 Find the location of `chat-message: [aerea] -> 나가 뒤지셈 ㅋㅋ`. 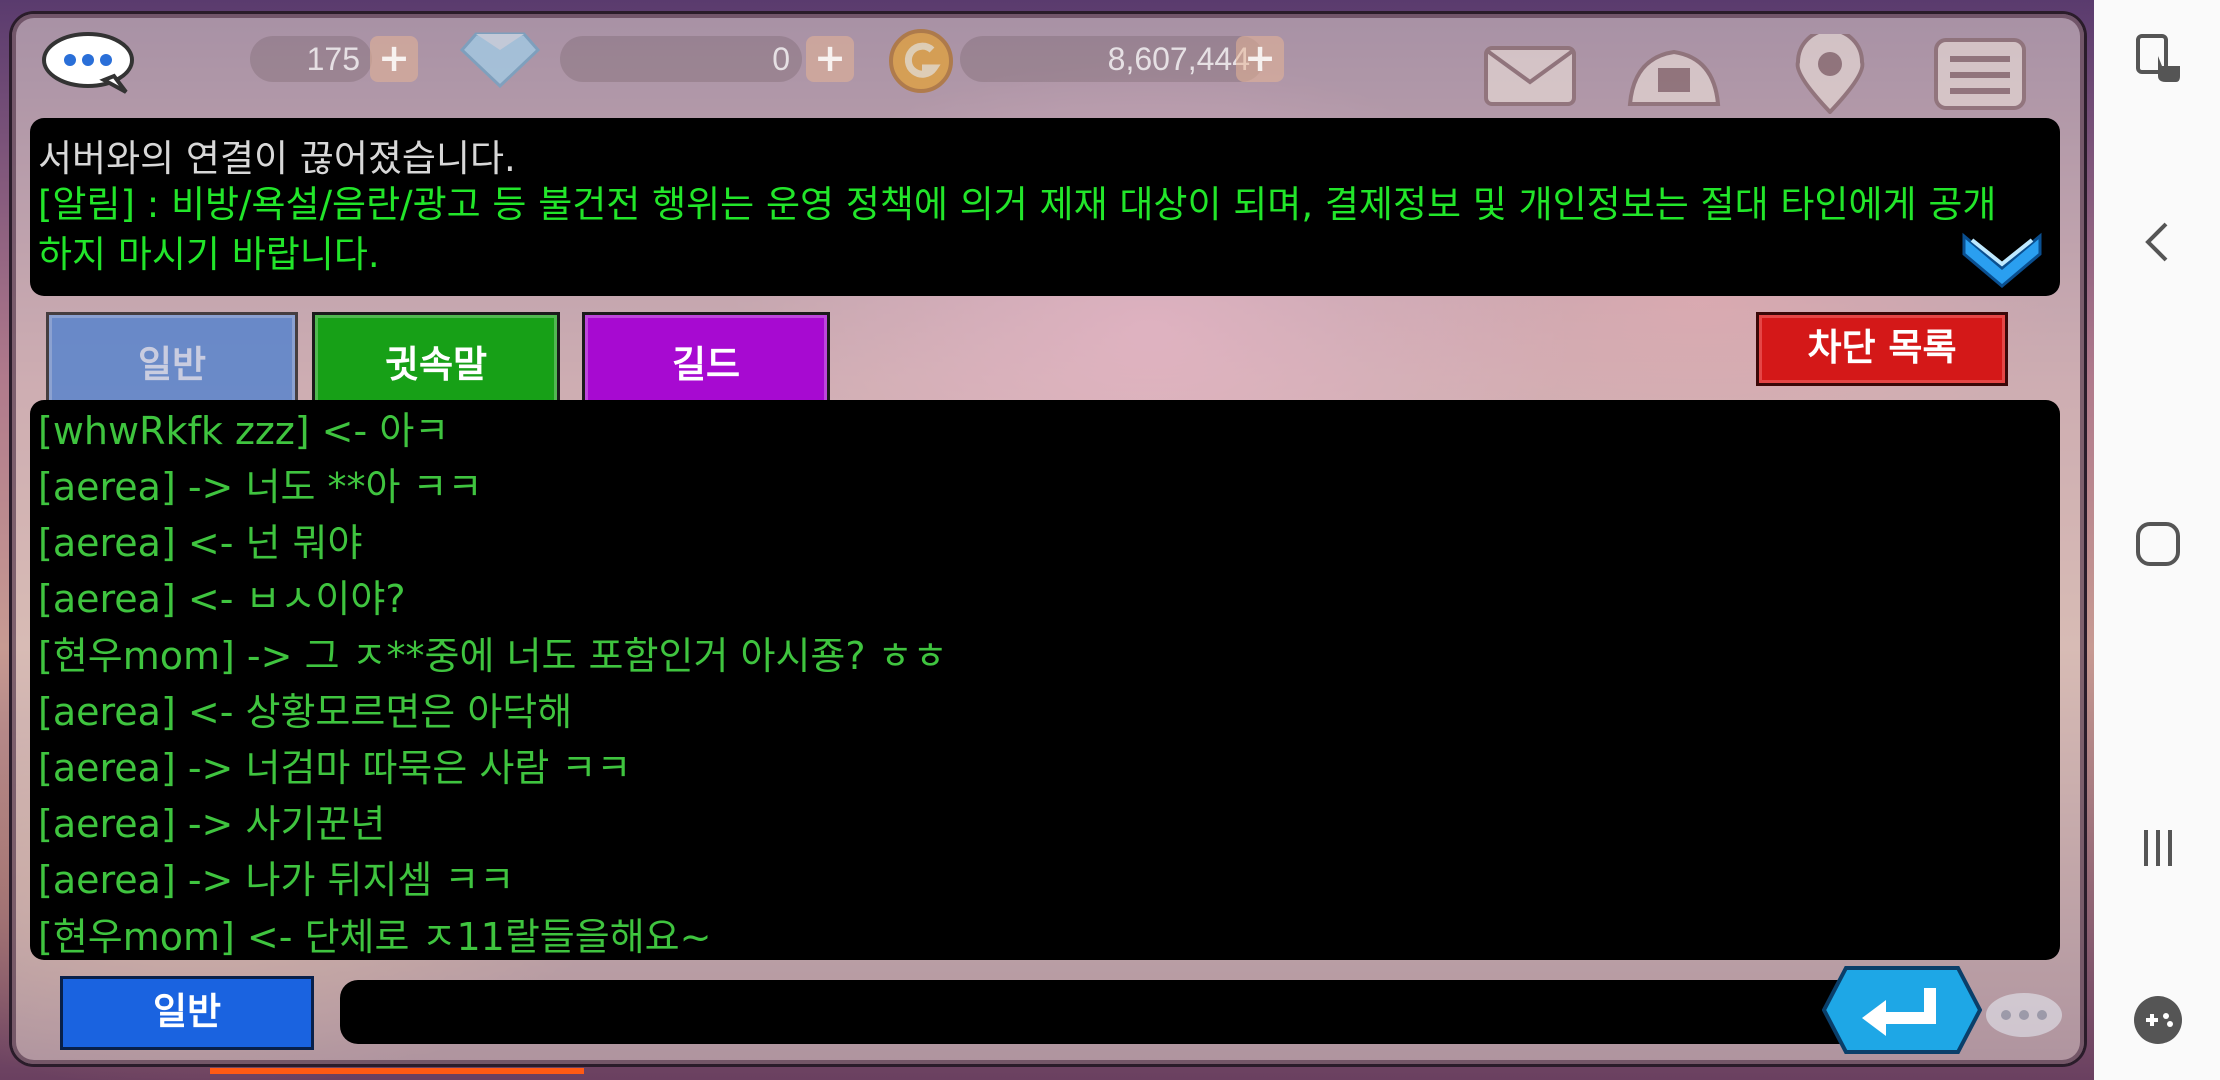

chat-message: [aerea] -> 나가 뒤지셈 ㅋㅋ is located at coordinates (276, 880).